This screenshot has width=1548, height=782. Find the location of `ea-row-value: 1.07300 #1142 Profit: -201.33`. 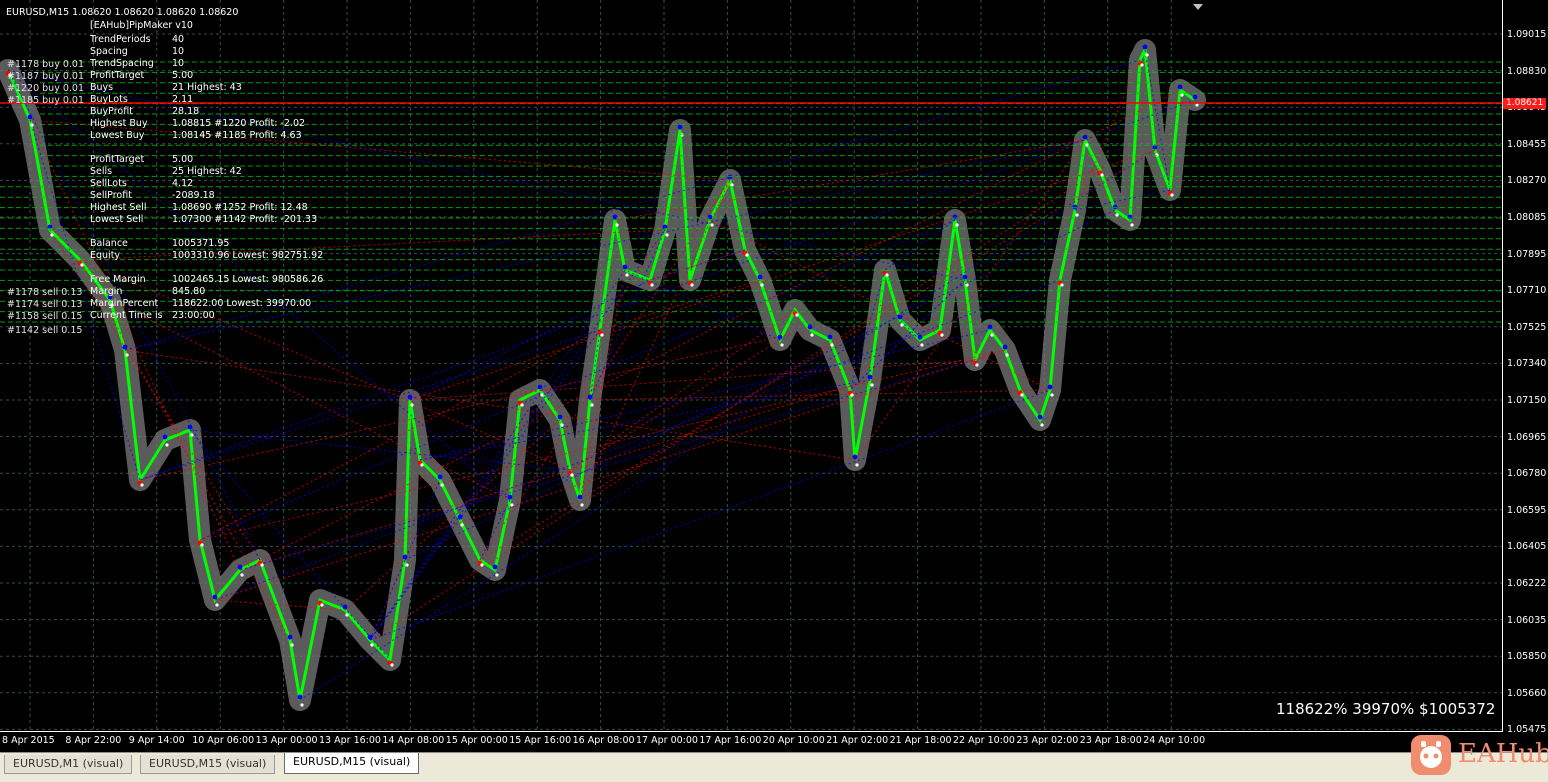

ea-row-value: 1.07300 #1142 Profit: -201.33 is located at coordinates (245, 219).